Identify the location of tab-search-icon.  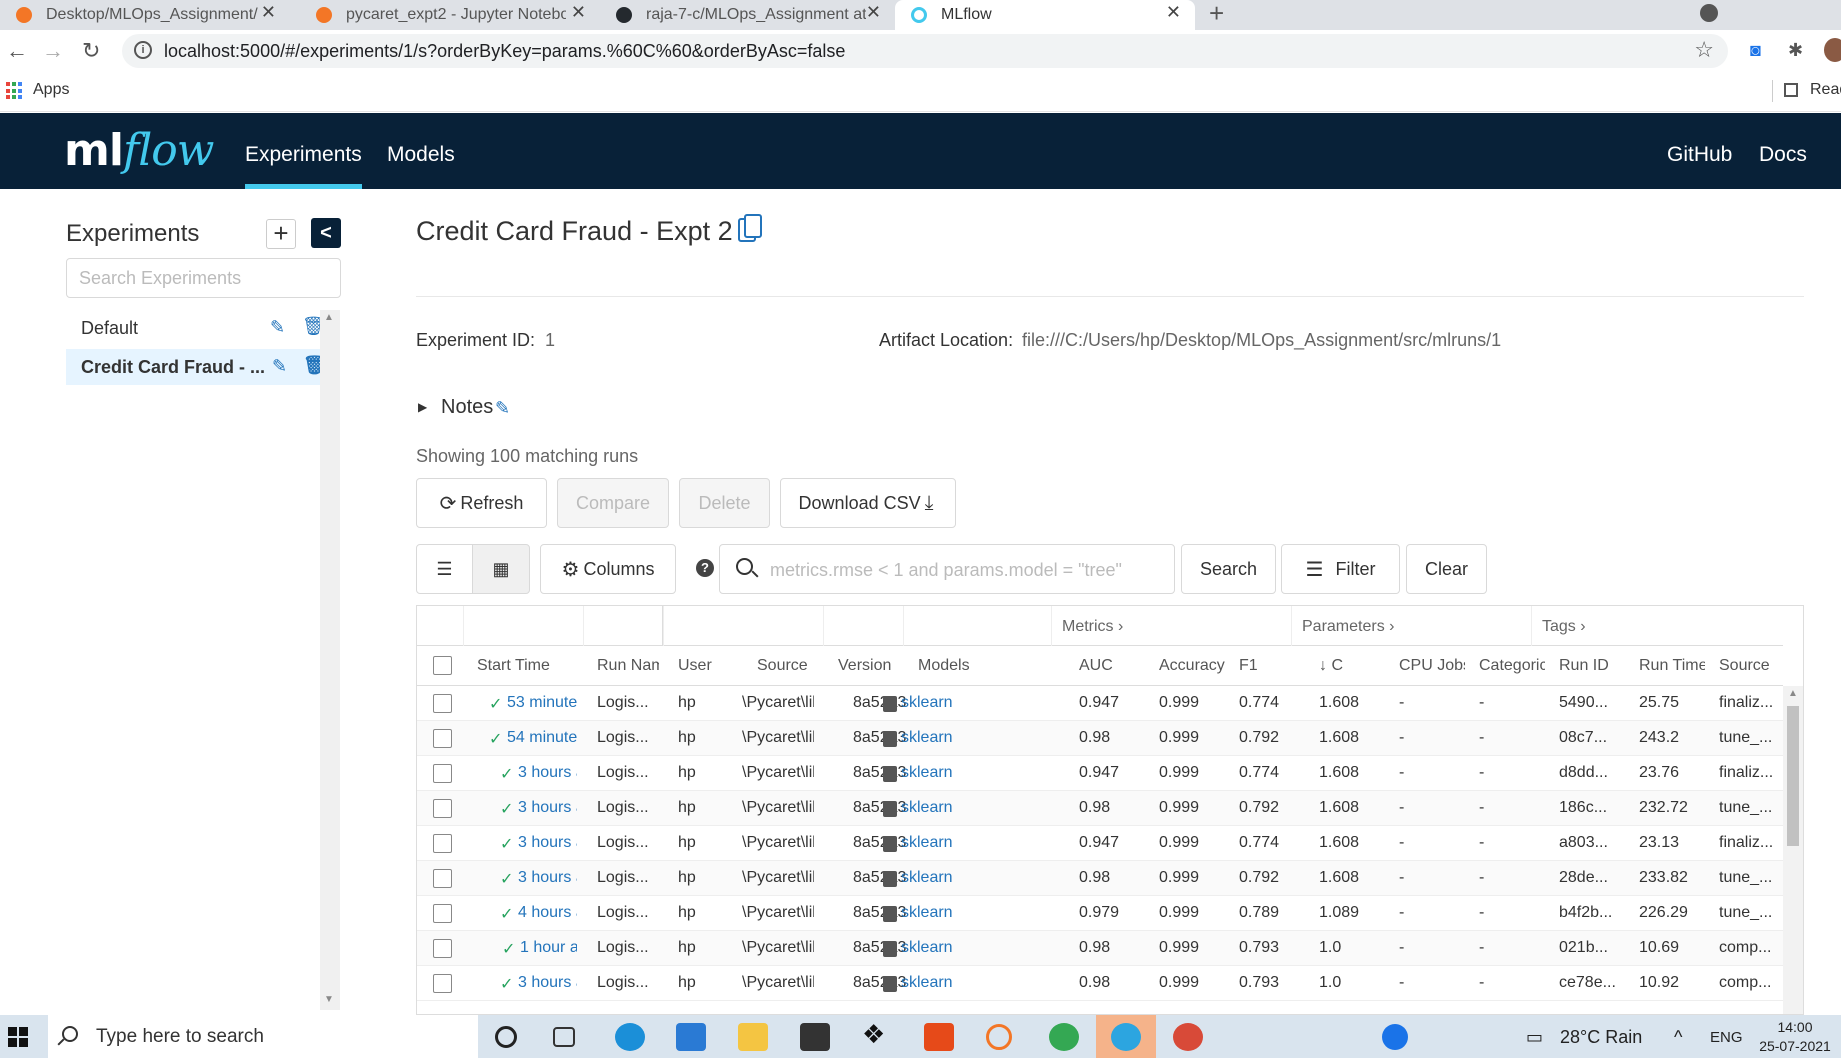
(1709, 13).